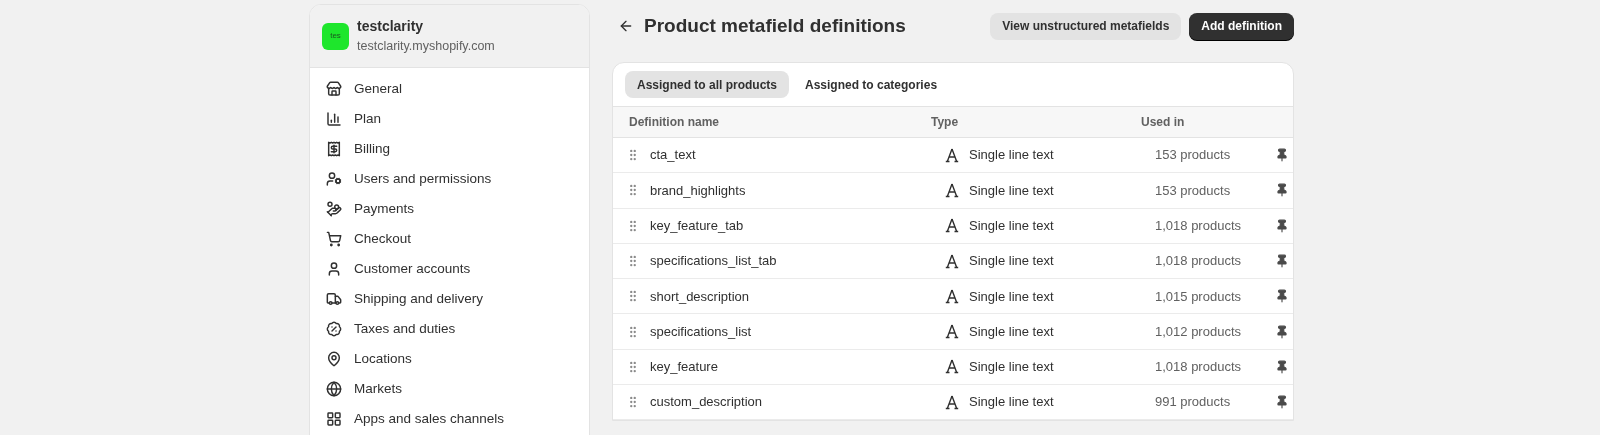  What do you see at coordinates (698, 190) in the screenshot?
I see `table-cell-text: brand_highlights` at bounding box center [698, 190].